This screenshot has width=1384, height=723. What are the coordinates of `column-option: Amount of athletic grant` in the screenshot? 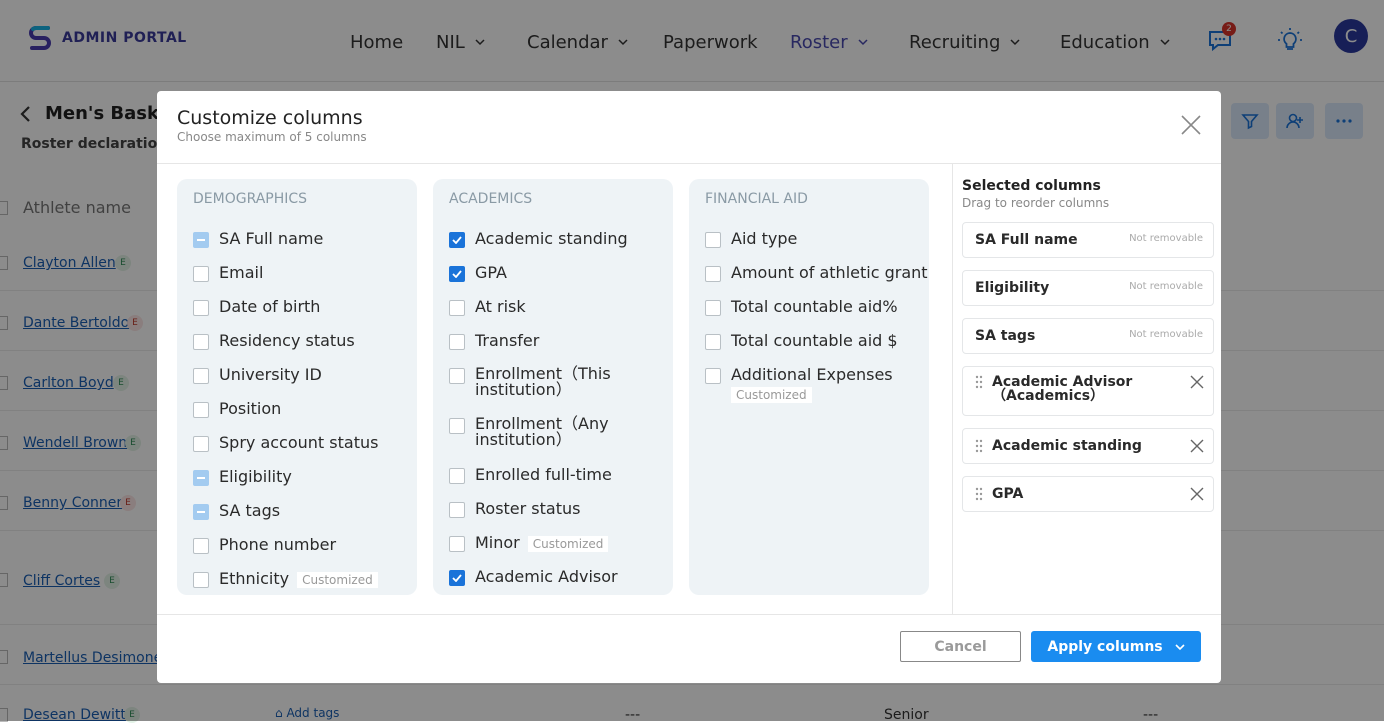 It's located at (816, 273).